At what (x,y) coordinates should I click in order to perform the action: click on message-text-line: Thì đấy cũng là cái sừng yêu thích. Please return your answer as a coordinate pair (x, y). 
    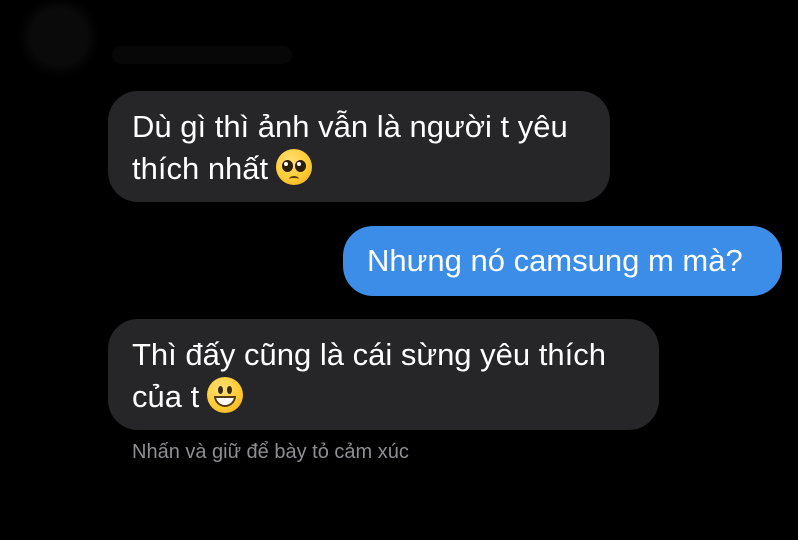
    Looking at the image, I should click on (369, 354).